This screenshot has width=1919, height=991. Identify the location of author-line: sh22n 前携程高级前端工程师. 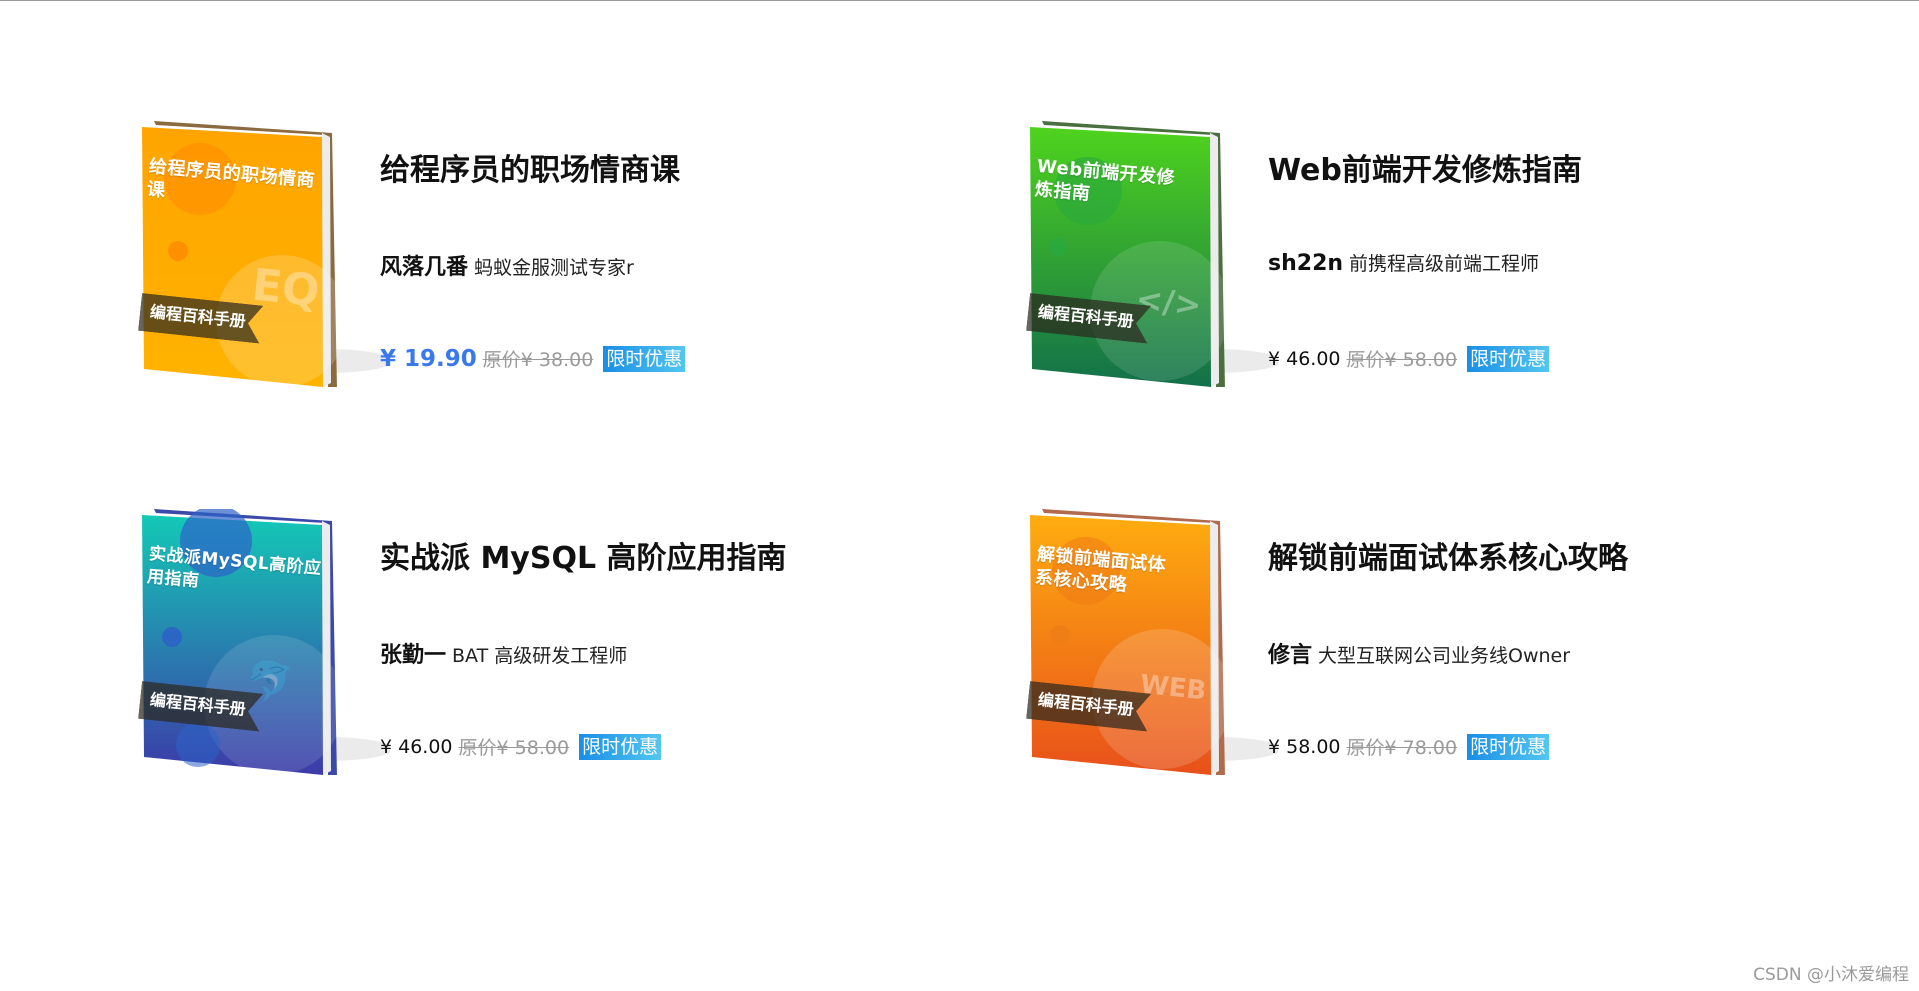
(1403, 262).